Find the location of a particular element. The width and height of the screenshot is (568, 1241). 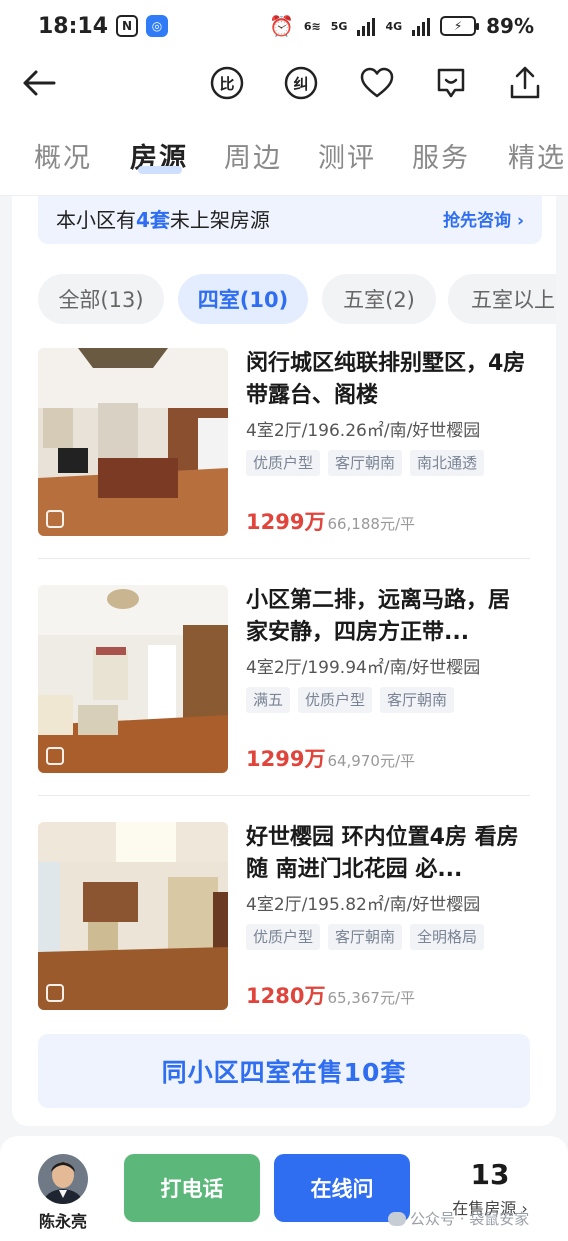

listing-tags: 满五 优质户型 客厅朝南 is located at coordinates (388, 700).